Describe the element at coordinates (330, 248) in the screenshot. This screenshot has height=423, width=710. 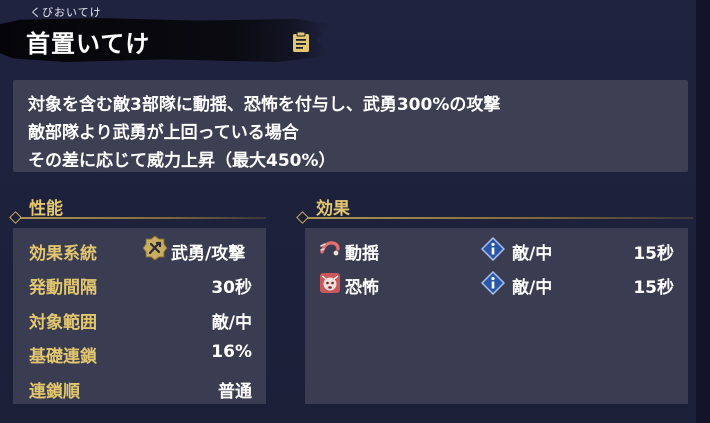
I see `shaken-icon` at that location.